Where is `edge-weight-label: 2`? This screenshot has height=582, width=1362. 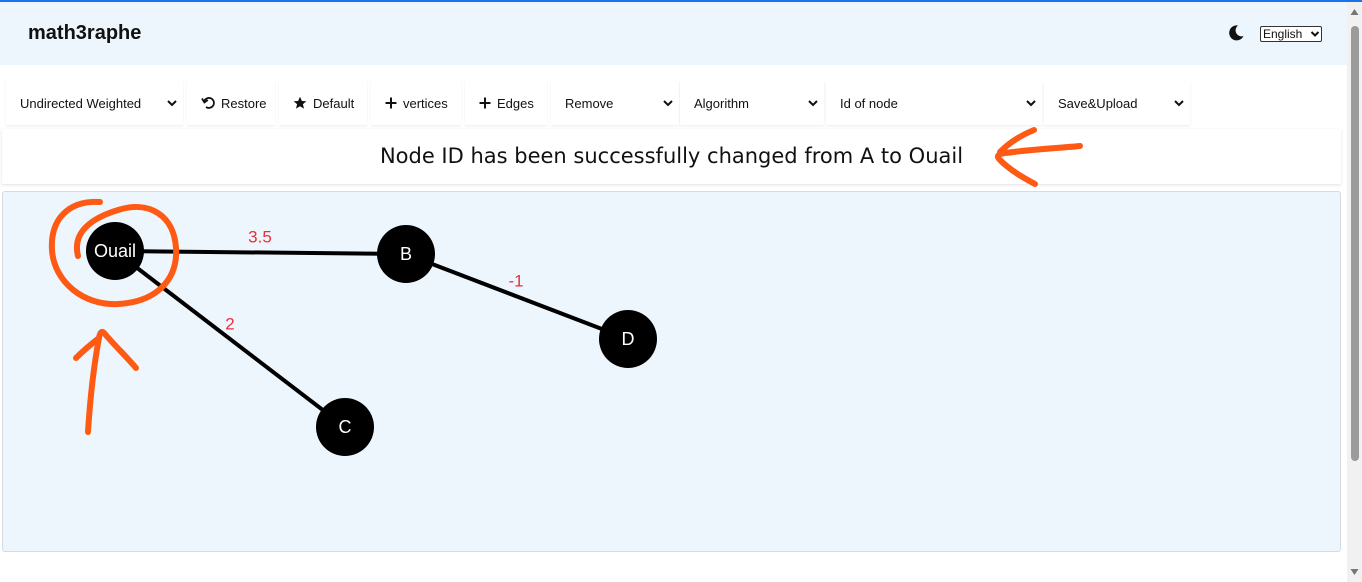
edge-weight-label: 2 is located at coordinates (229, 323).